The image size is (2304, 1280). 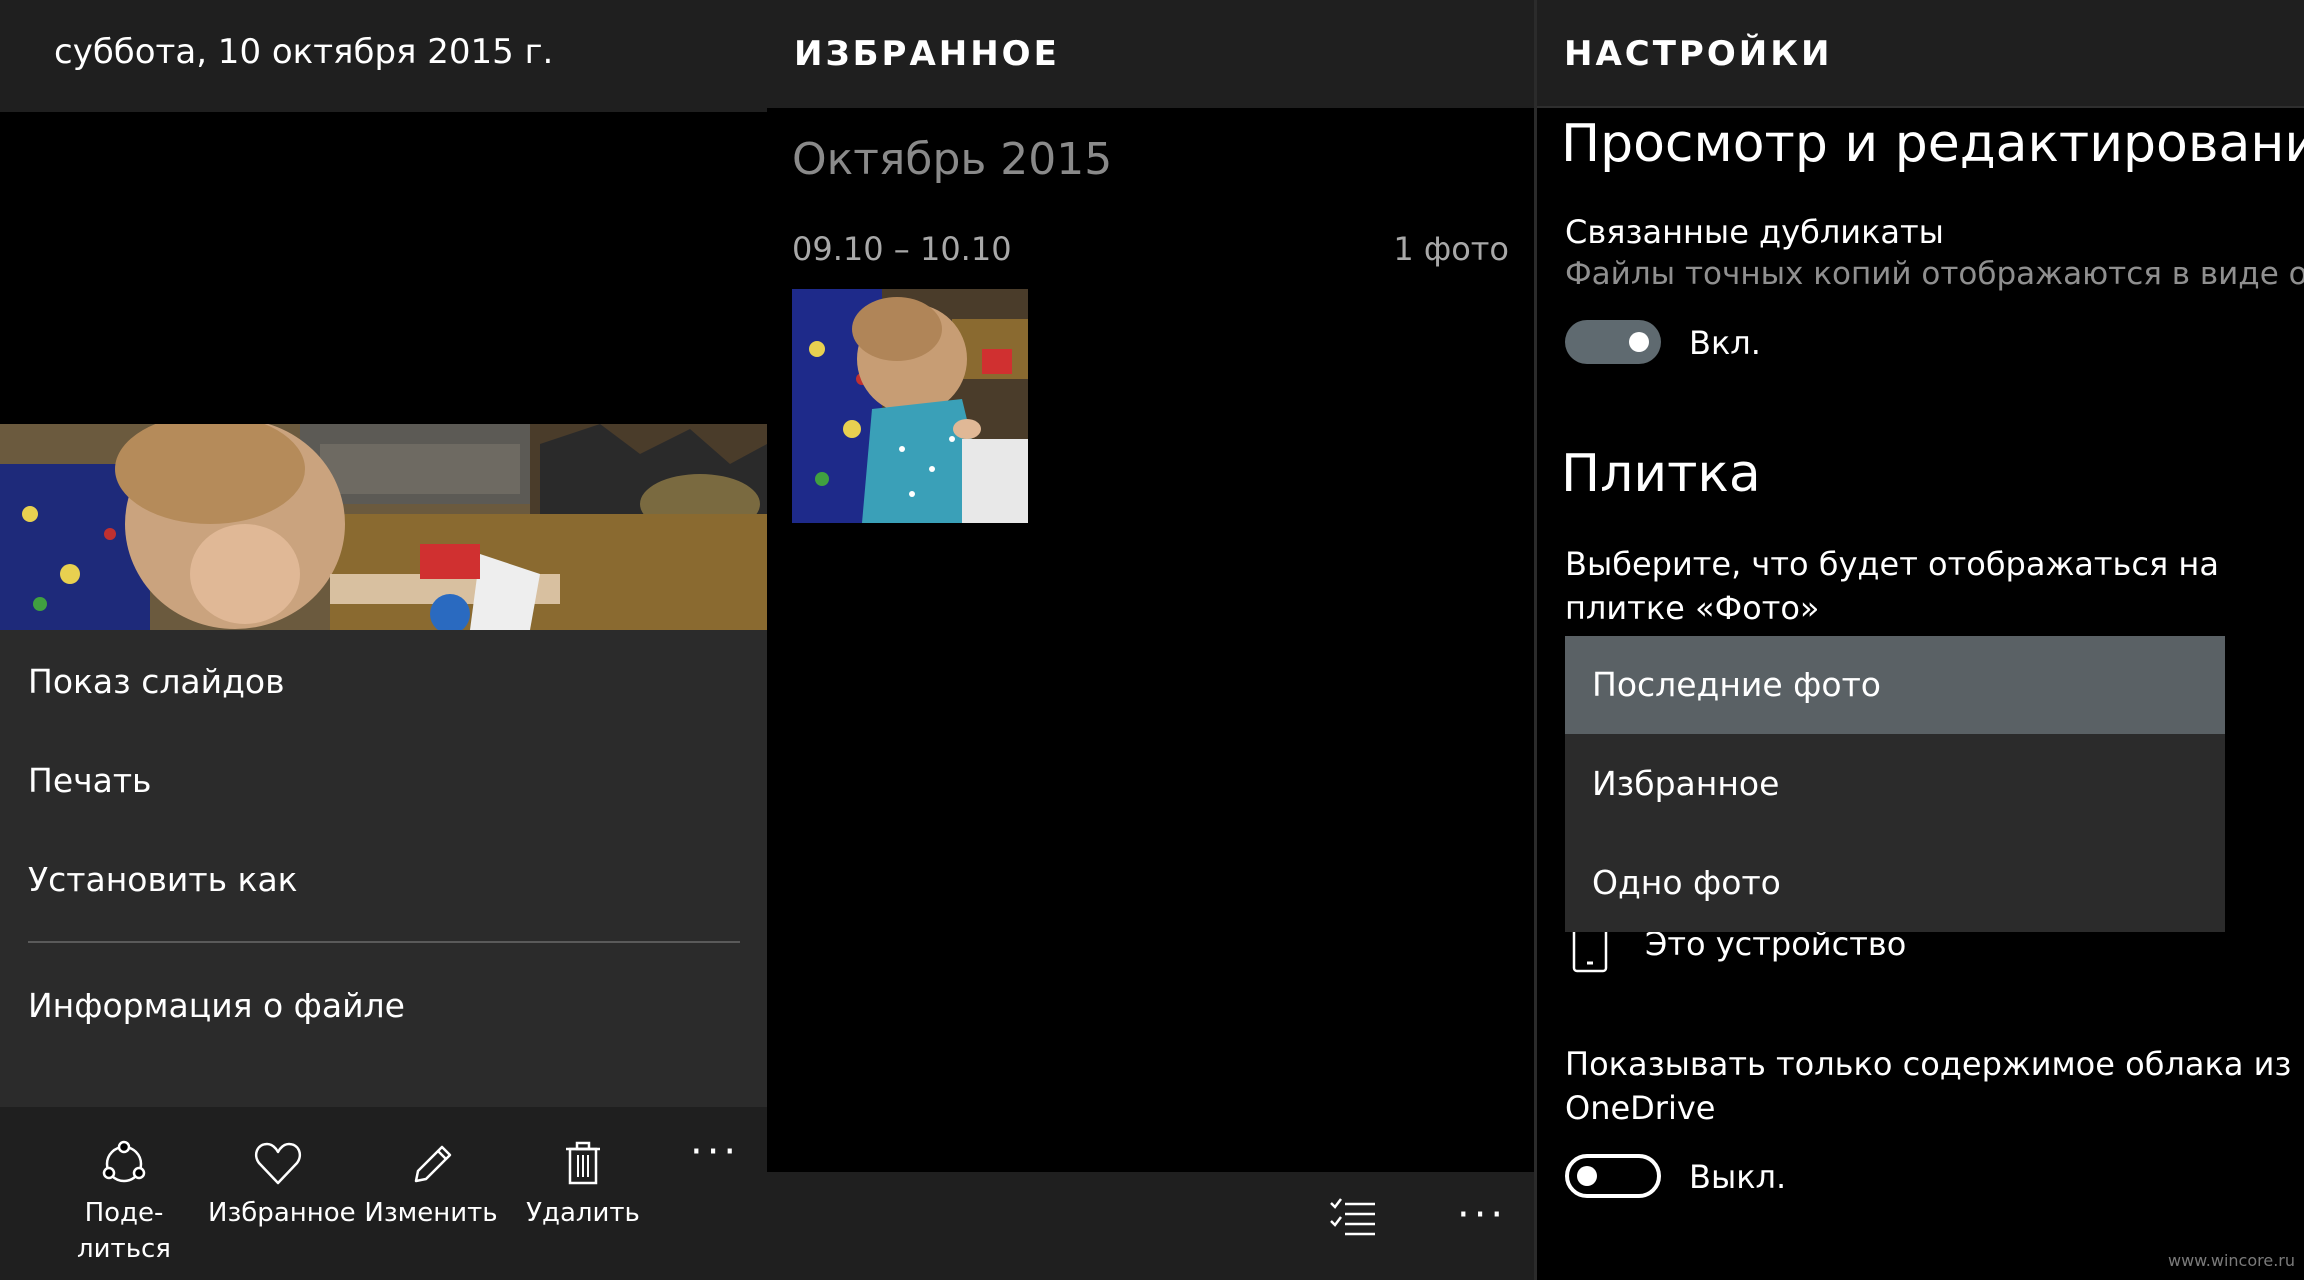 I want to click on duplicates-toggle, so click(x=1613, y=342).